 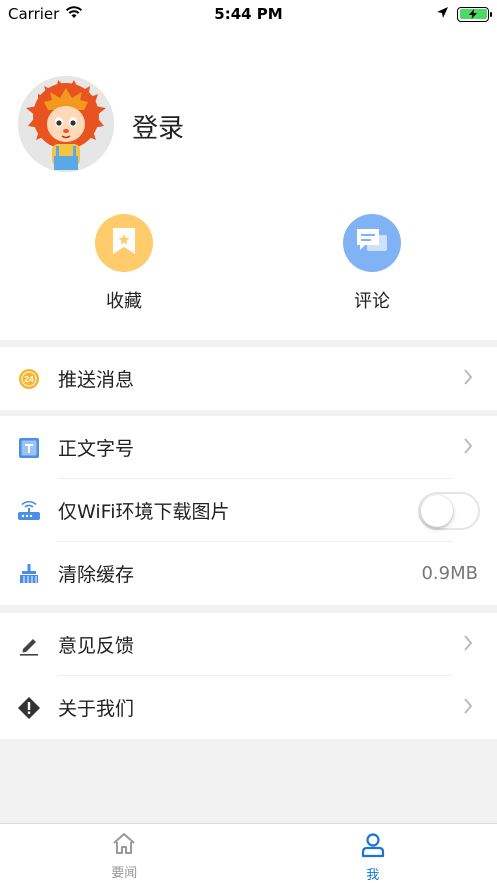 What do you see at coordinates (437, 510) in the screenshot?
I see `toggle-knob` at bounding box center [437, 510].